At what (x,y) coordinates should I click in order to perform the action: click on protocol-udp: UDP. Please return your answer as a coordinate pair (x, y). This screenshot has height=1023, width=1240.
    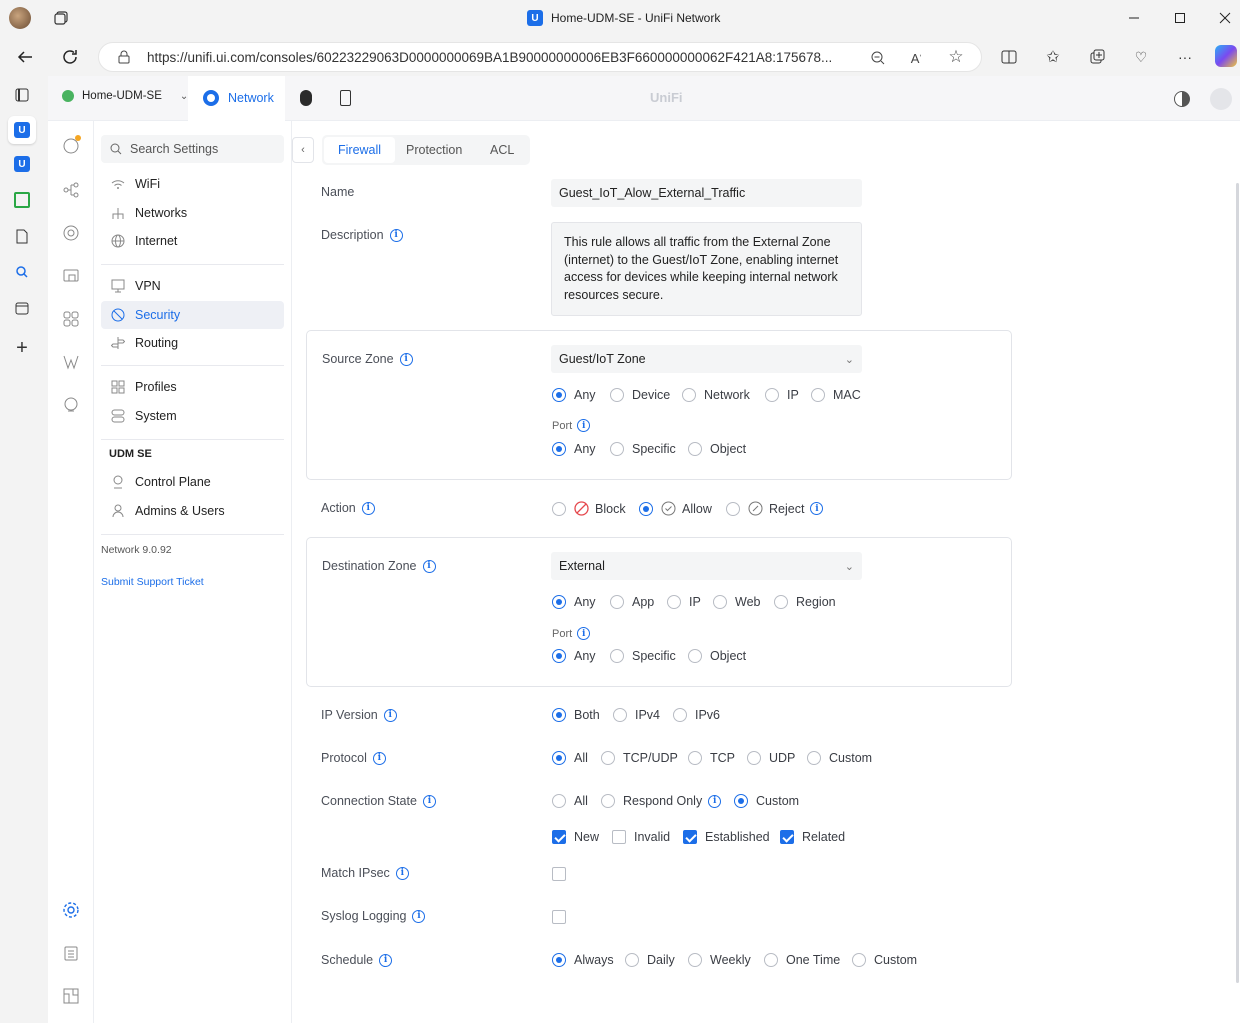
    Looking at the image, I should click on (771, 758).